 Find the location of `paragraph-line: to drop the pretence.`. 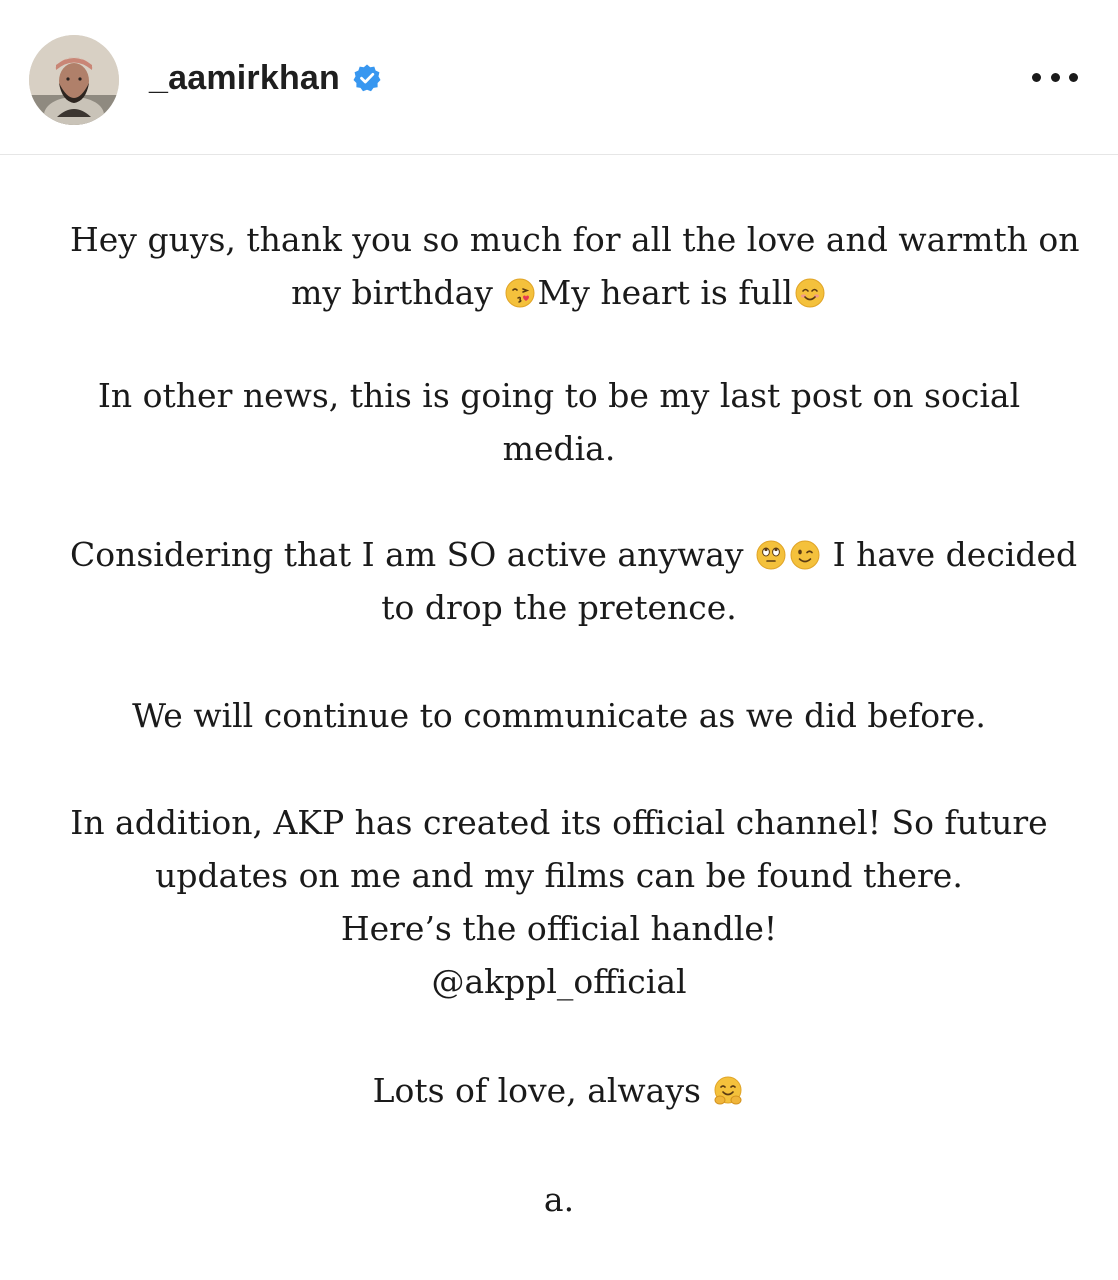

paragraph-line: to drop the pretence. is located at coordinates (559, 607).